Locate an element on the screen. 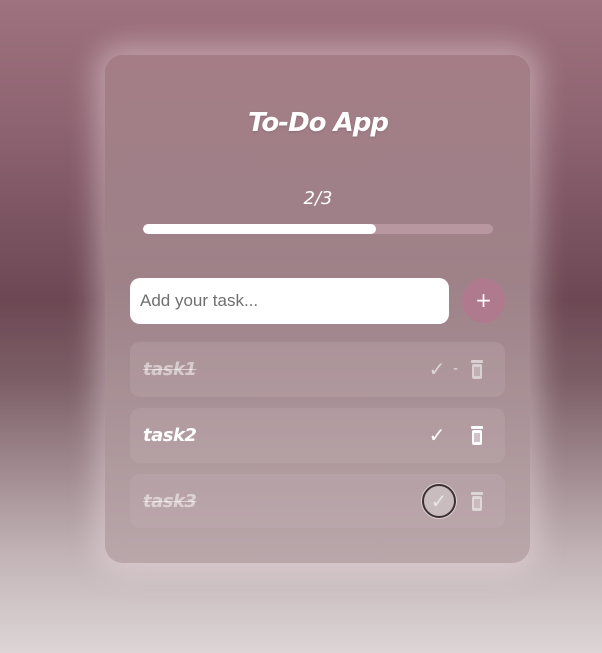 This screenshot has height=653, width=602. task-item: task3 ✓ is located at coordinates (317, 501).